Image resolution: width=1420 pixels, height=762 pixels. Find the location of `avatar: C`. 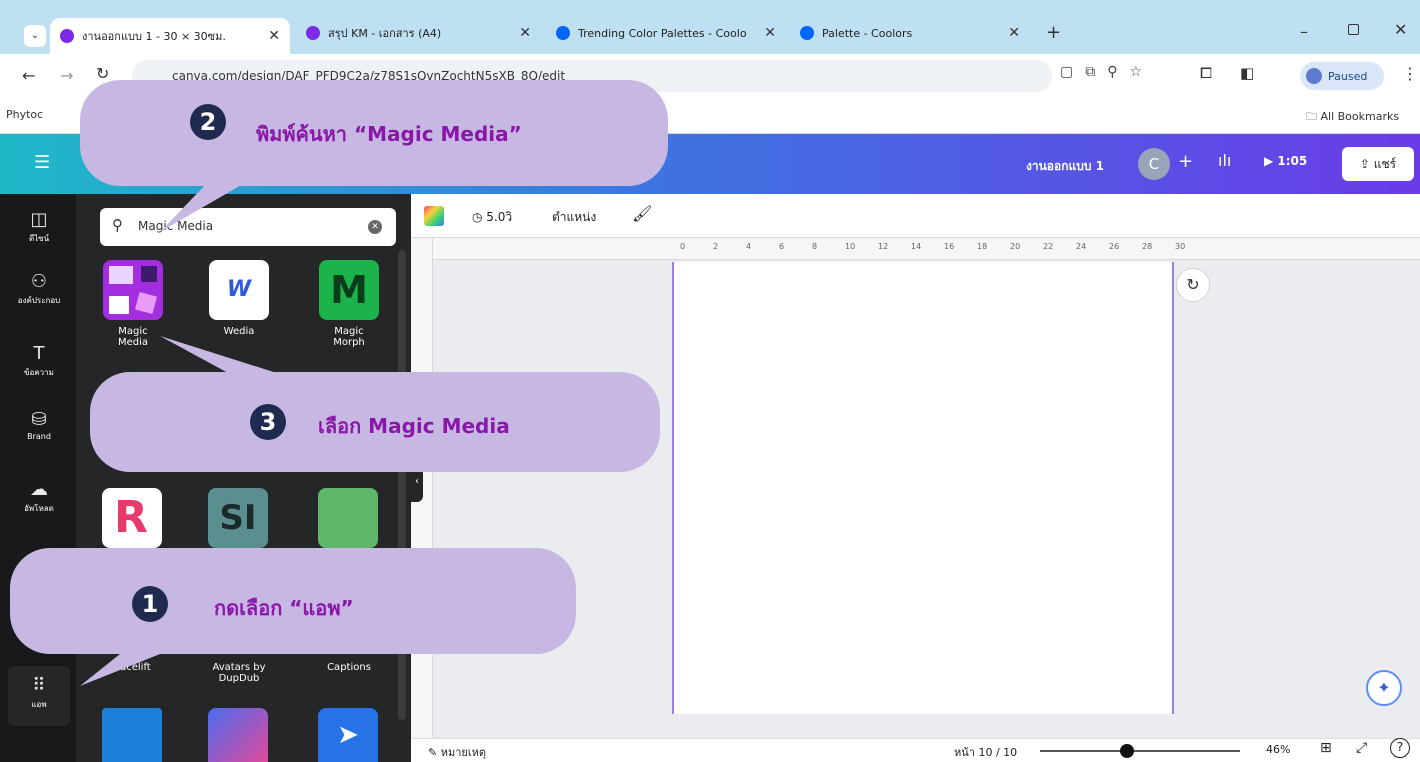

avatar: C is located at coordinates (1154, 164).